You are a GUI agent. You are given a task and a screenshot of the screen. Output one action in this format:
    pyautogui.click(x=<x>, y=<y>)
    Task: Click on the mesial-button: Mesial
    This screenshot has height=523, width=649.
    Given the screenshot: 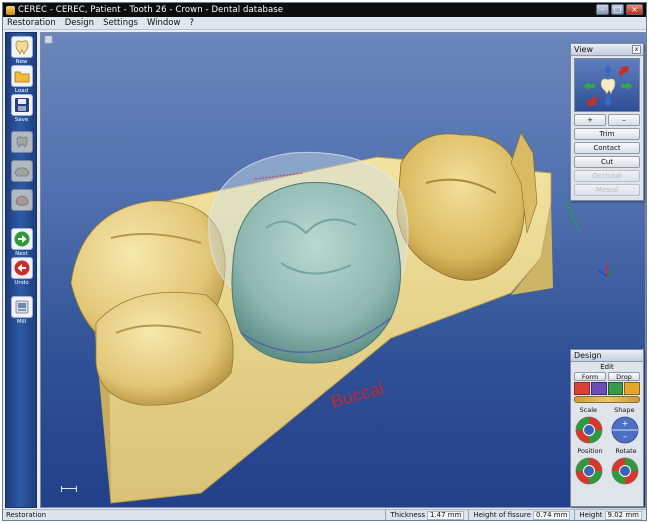 What is the action you would take?
    pyautogui.click(x=607, y=190)
    